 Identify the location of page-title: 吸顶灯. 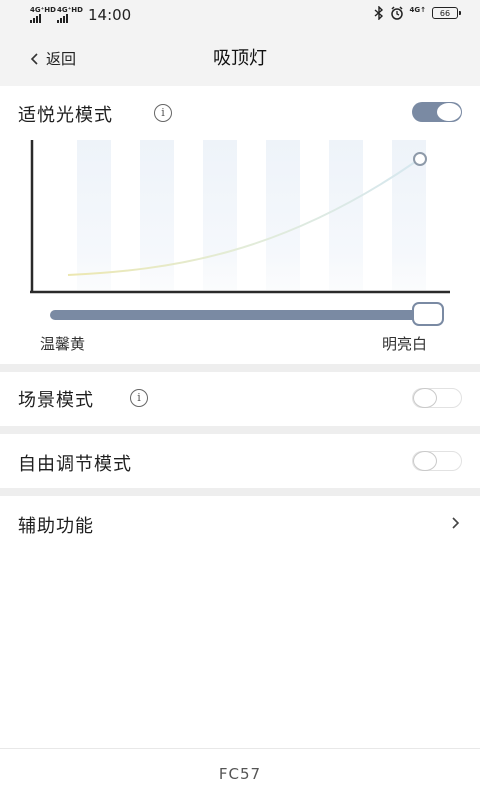
(240, 58).